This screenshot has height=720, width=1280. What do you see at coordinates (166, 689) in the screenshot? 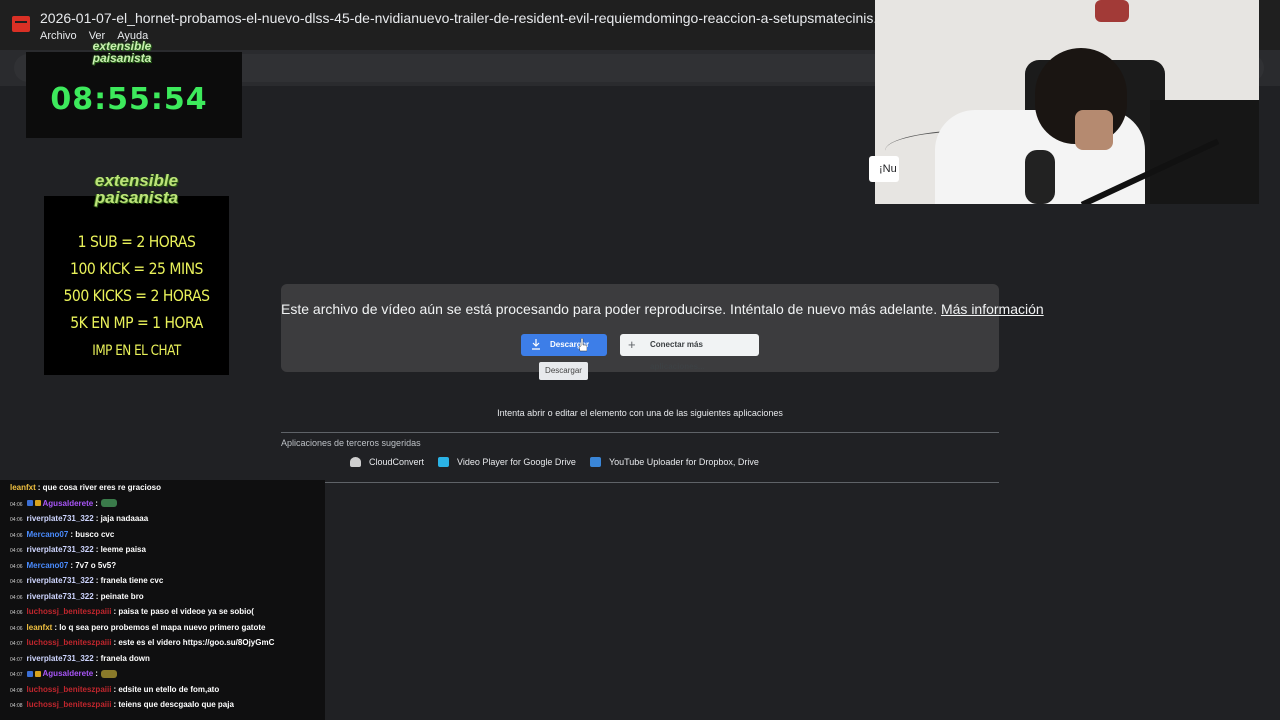
I see `chat-text: : edsite un etello de fom,ato` at bounding box center [166, 689].